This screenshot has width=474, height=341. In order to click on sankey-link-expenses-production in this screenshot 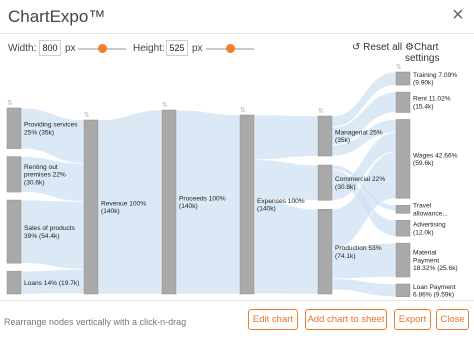, I will do `click(286, 246)`.